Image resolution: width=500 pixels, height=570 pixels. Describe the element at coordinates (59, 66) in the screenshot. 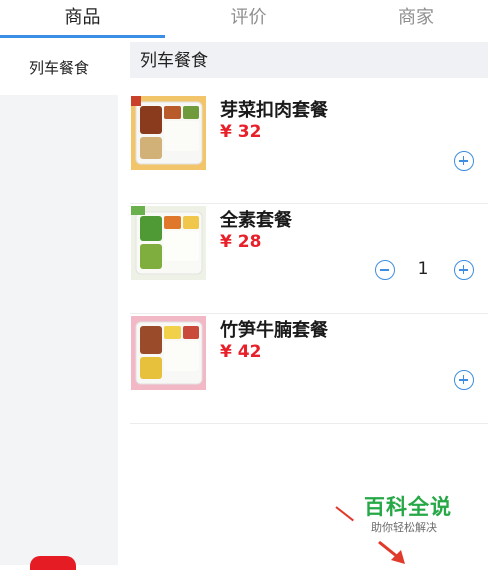

I see `sidebar-item-train-meals: 列车餐食` at that location.